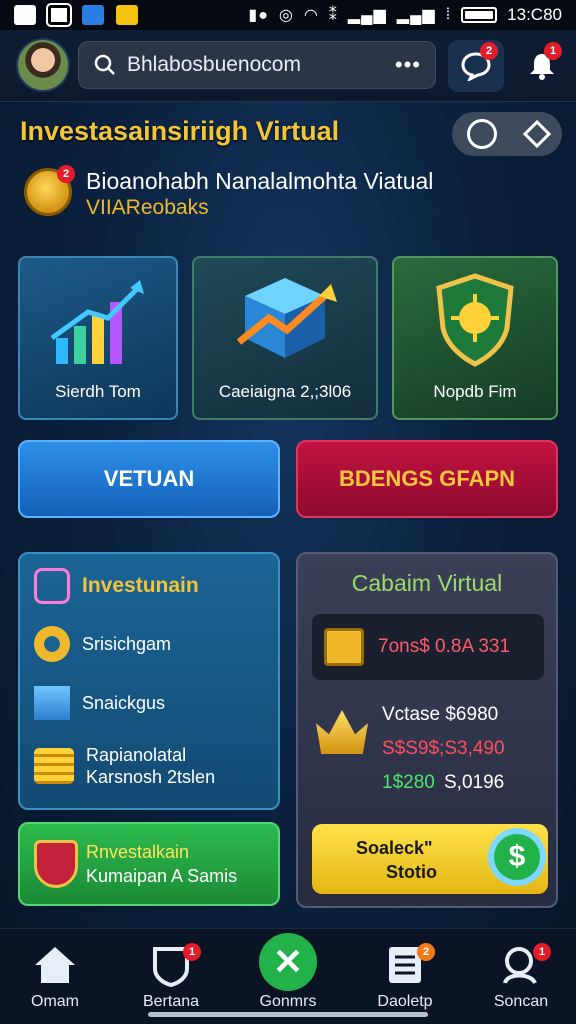 The image size is (576, 1024). Describe the element at coordinates (52, 644) in the screenshot. I see `gear-icon` at that location.